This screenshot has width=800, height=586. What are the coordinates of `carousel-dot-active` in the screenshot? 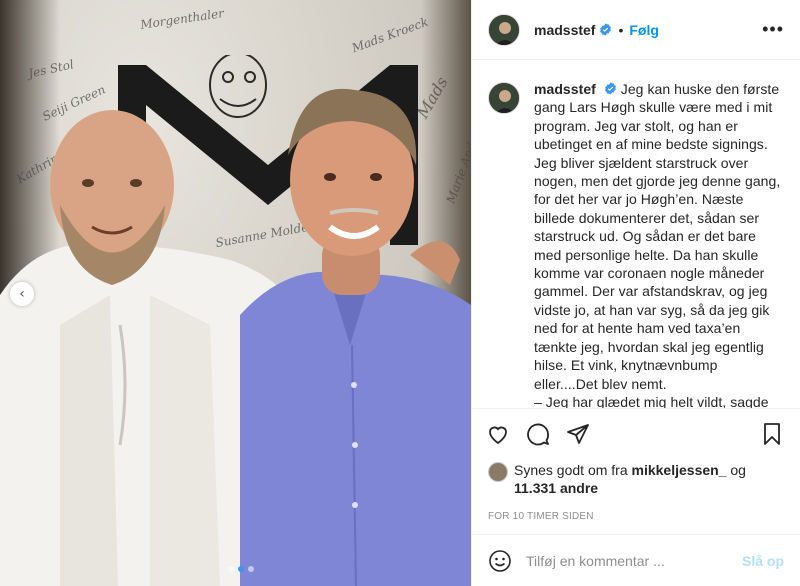 It's located at (241, 569).